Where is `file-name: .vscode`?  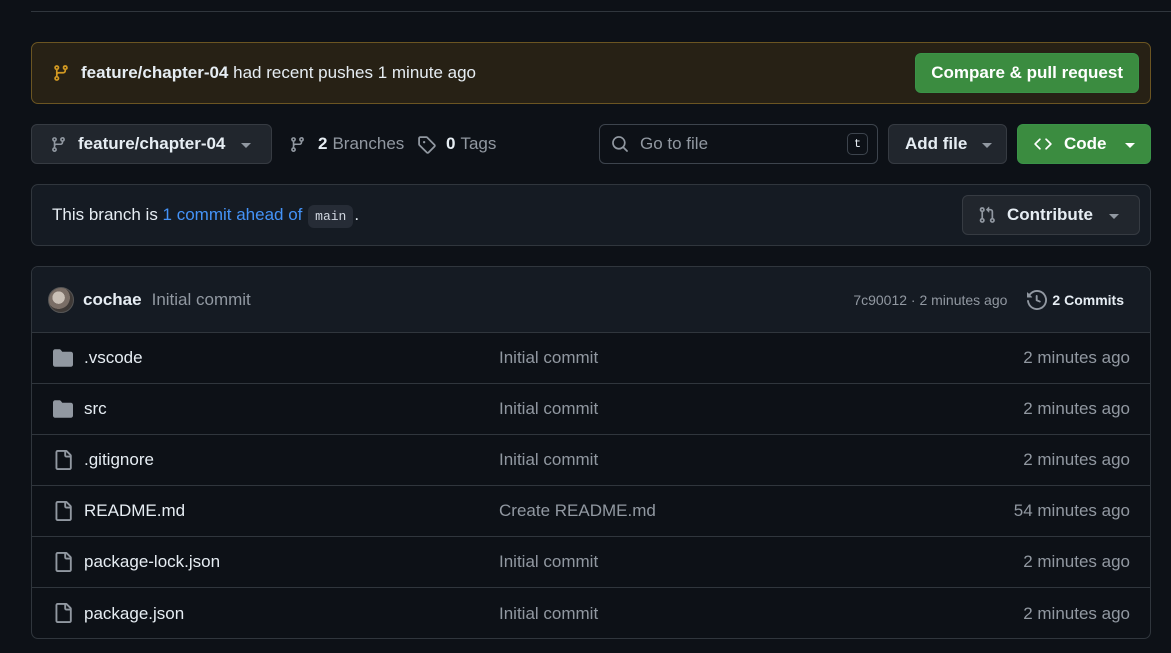
file-name: .vscode is located at coordinates (113, 358).